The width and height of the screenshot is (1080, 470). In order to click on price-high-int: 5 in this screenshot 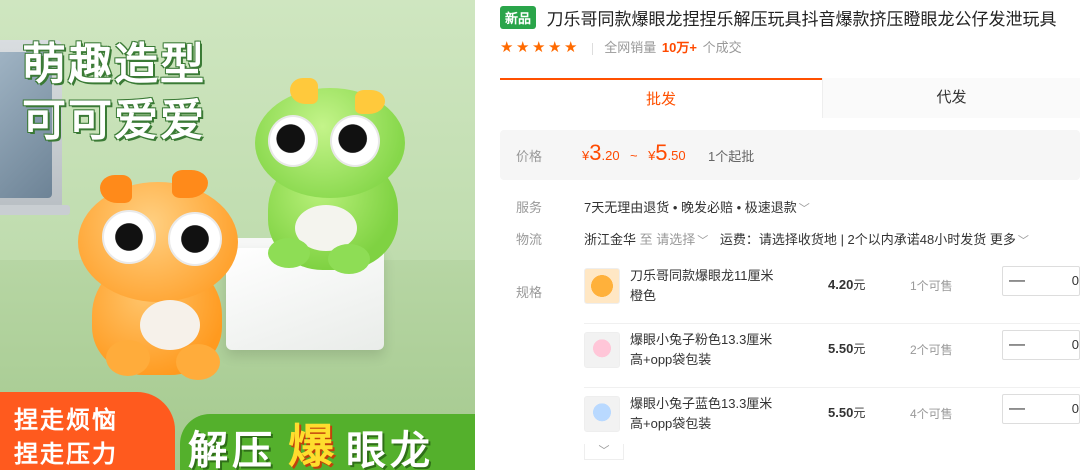, I will do `click(661, 152)`.